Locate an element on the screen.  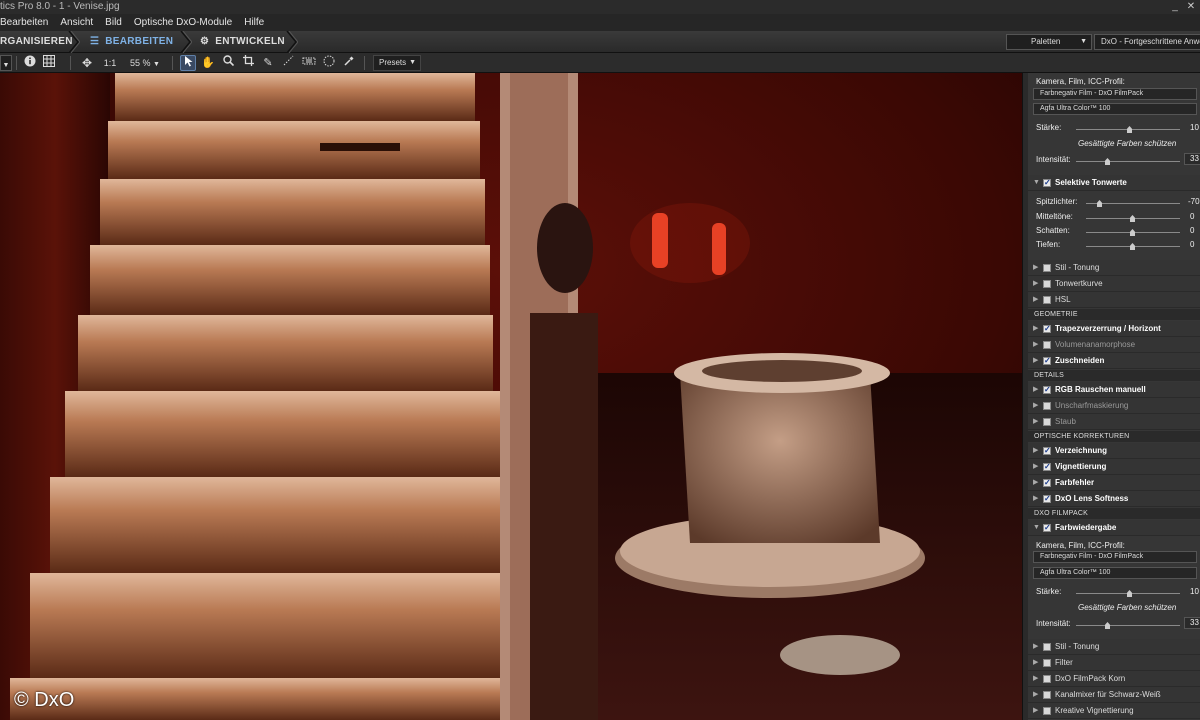
camera-profile-label: Kamera, Film, ICC-Profil: is located at coordinates (1080, 81).